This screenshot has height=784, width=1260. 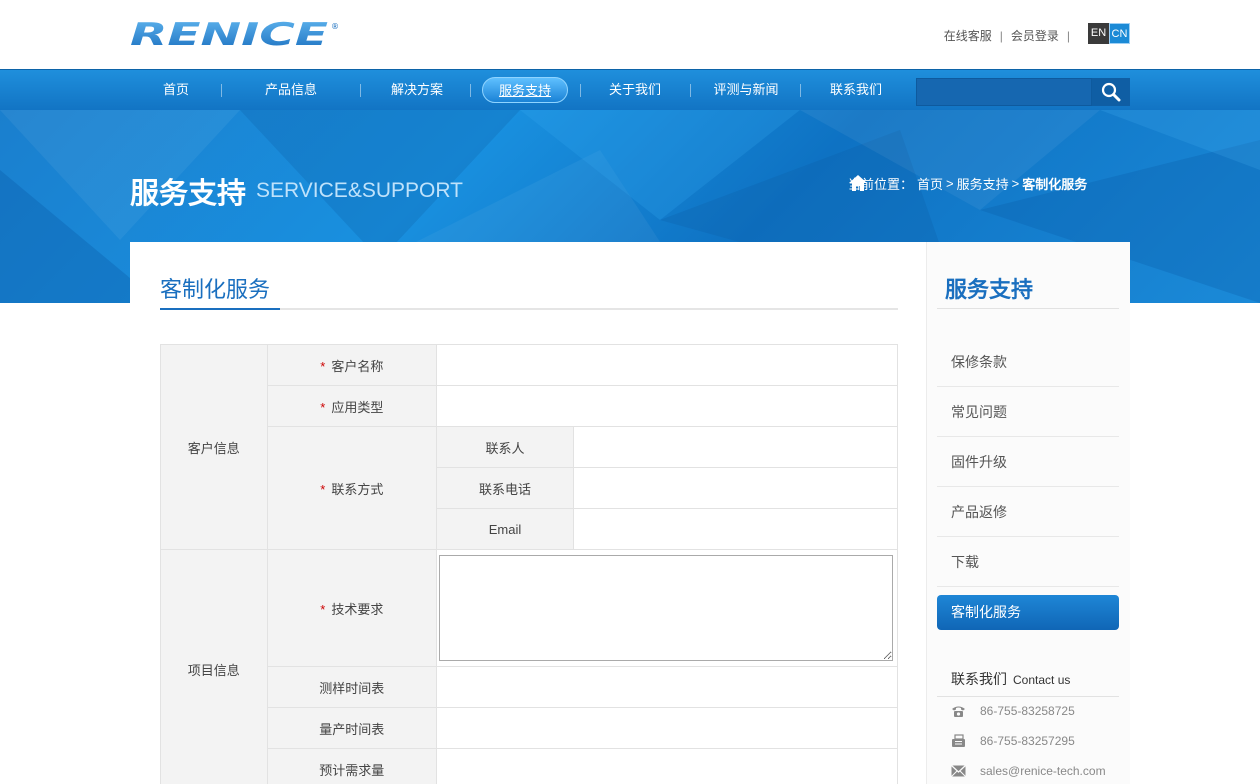 I want to click on tech-req-label: * 技术要求, so click(x=352, y=608).